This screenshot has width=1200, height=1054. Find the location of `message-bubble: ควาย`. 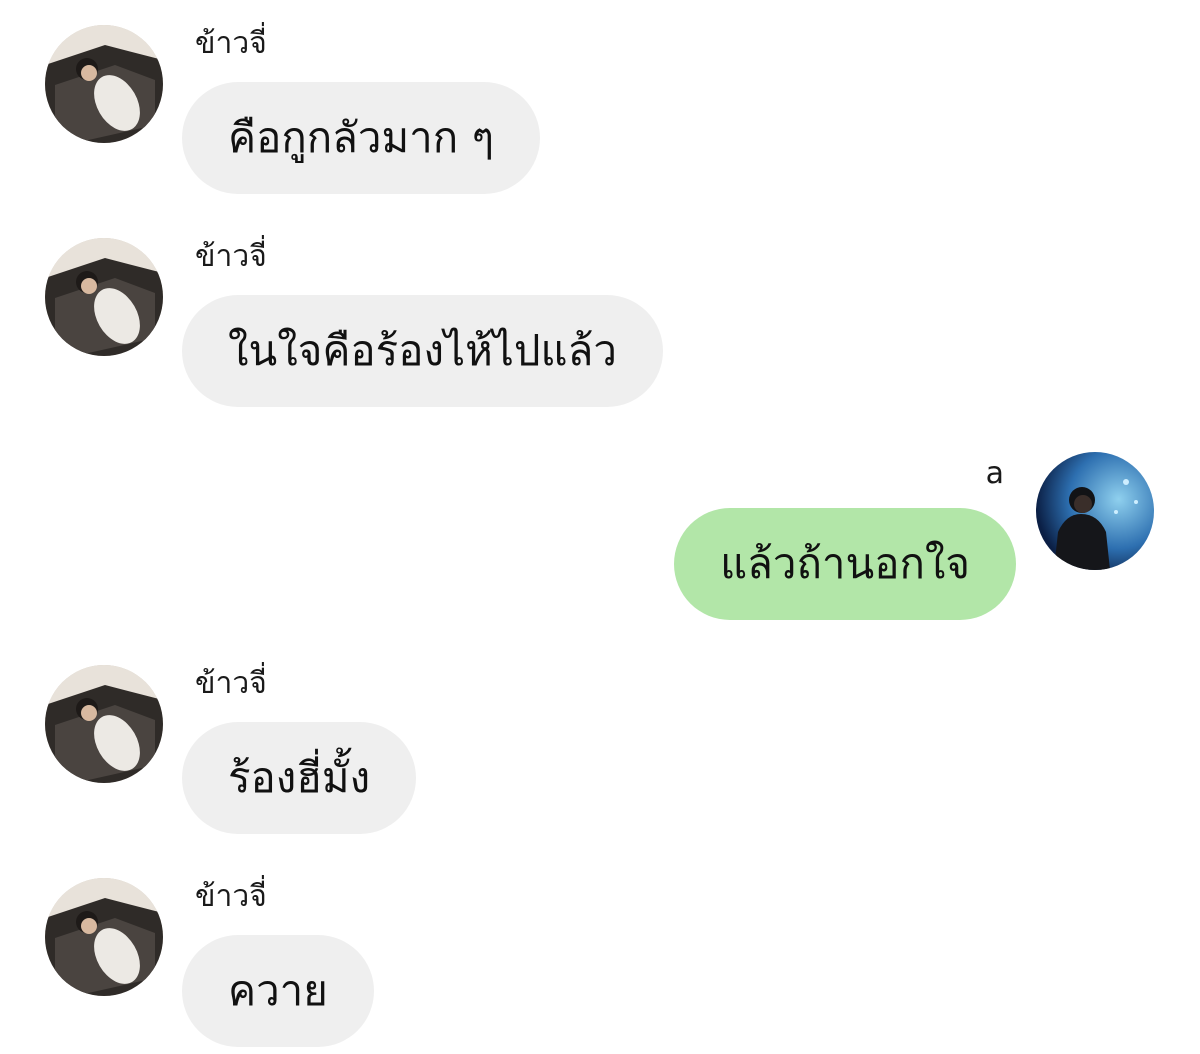

message-bubble: ควาย is located at coordinates (278, 991).